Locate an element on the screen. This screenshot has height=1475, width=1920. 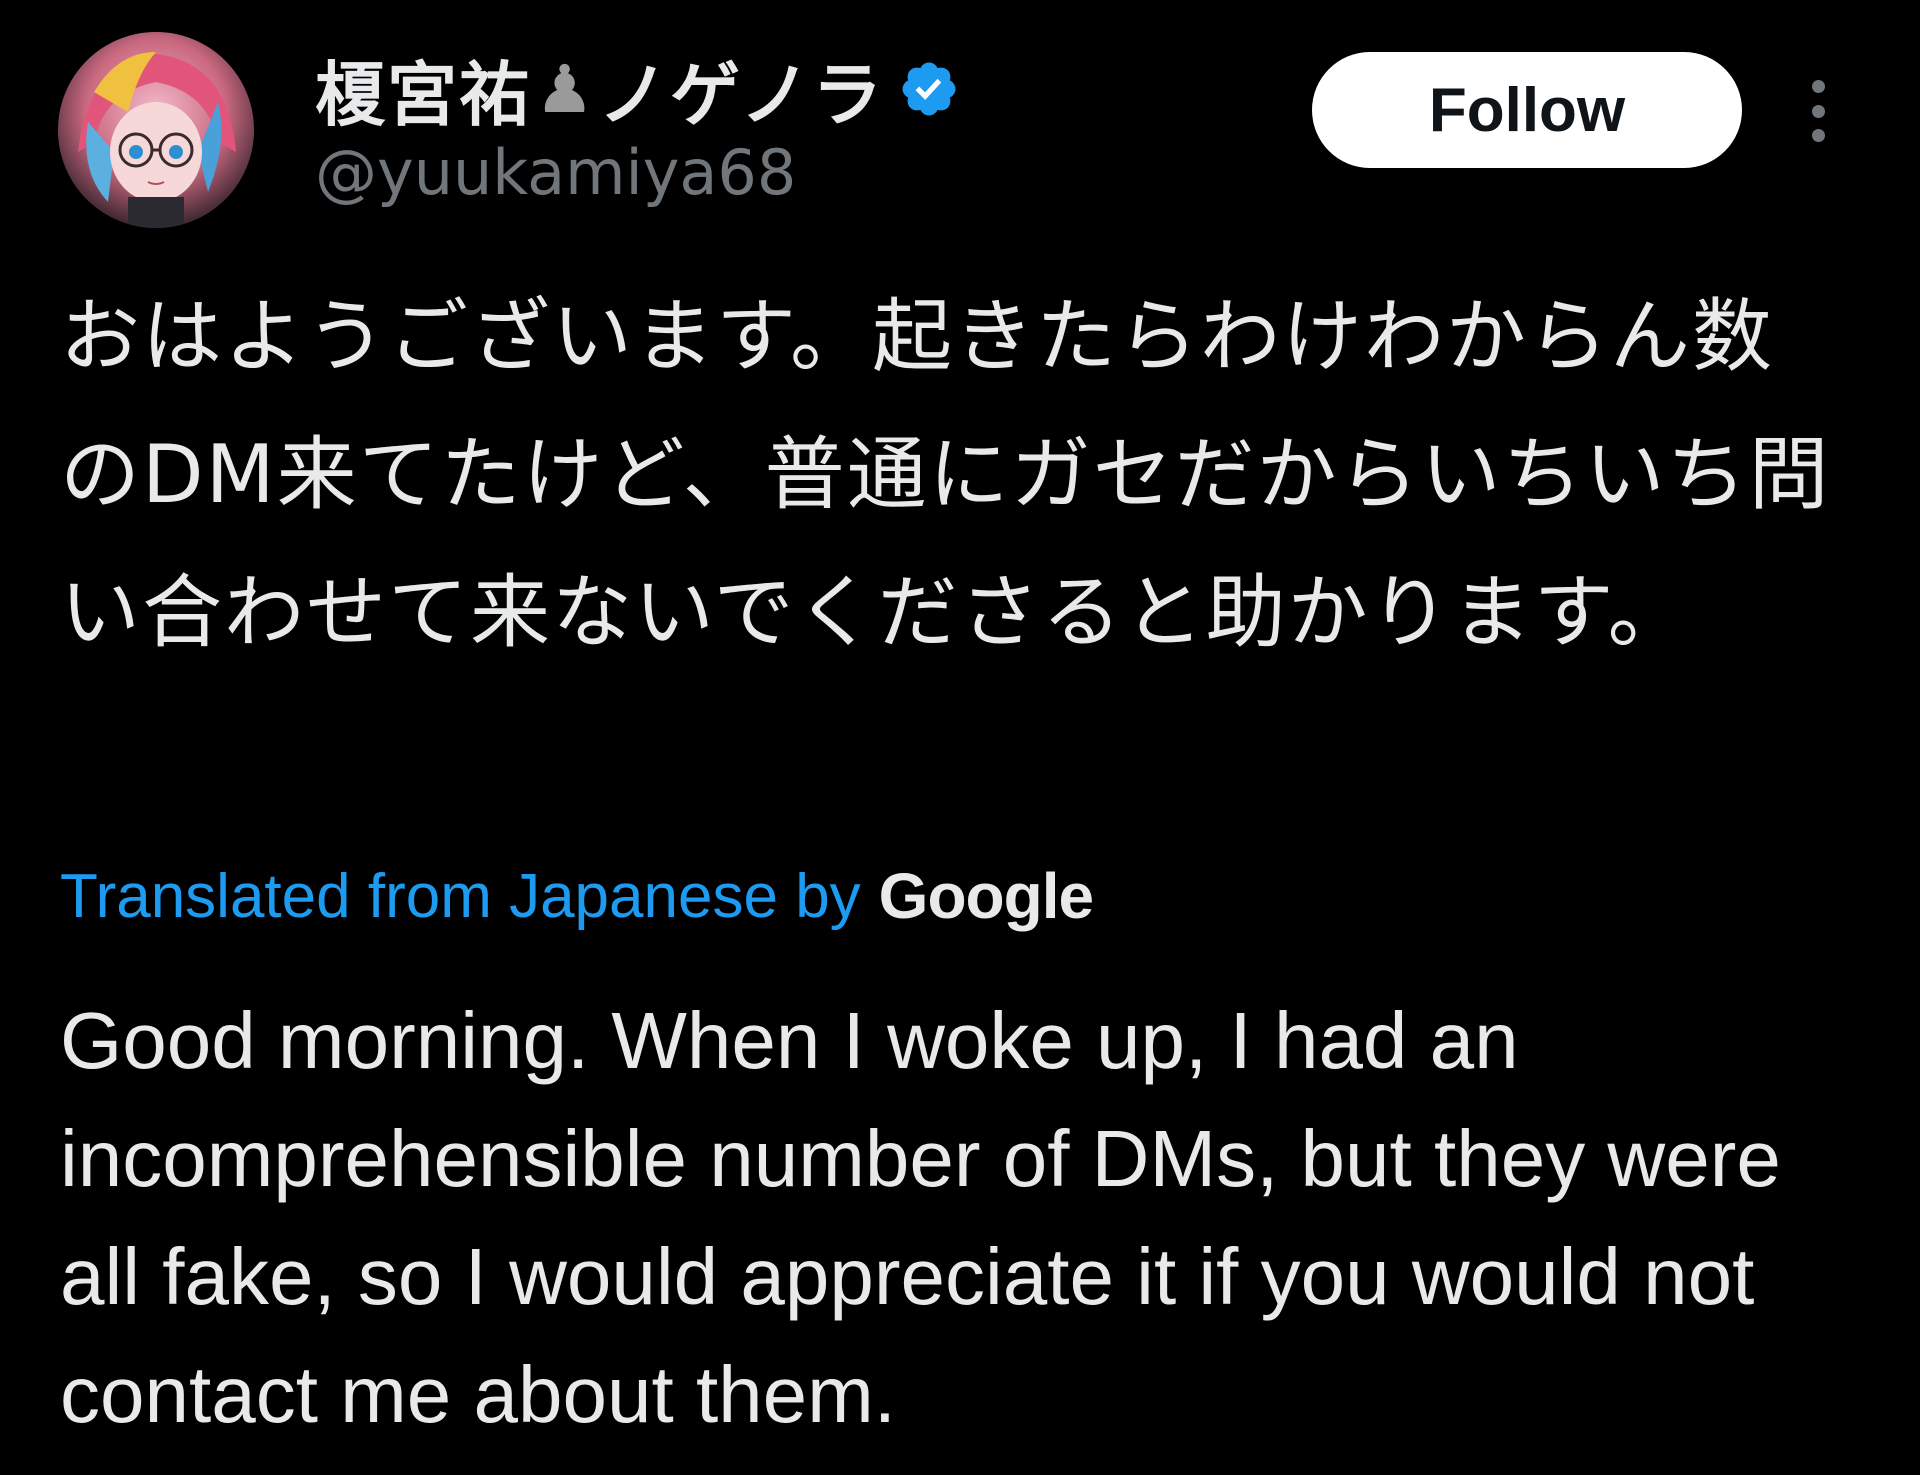
more-options-icon is located at coordinates (1818, 111).